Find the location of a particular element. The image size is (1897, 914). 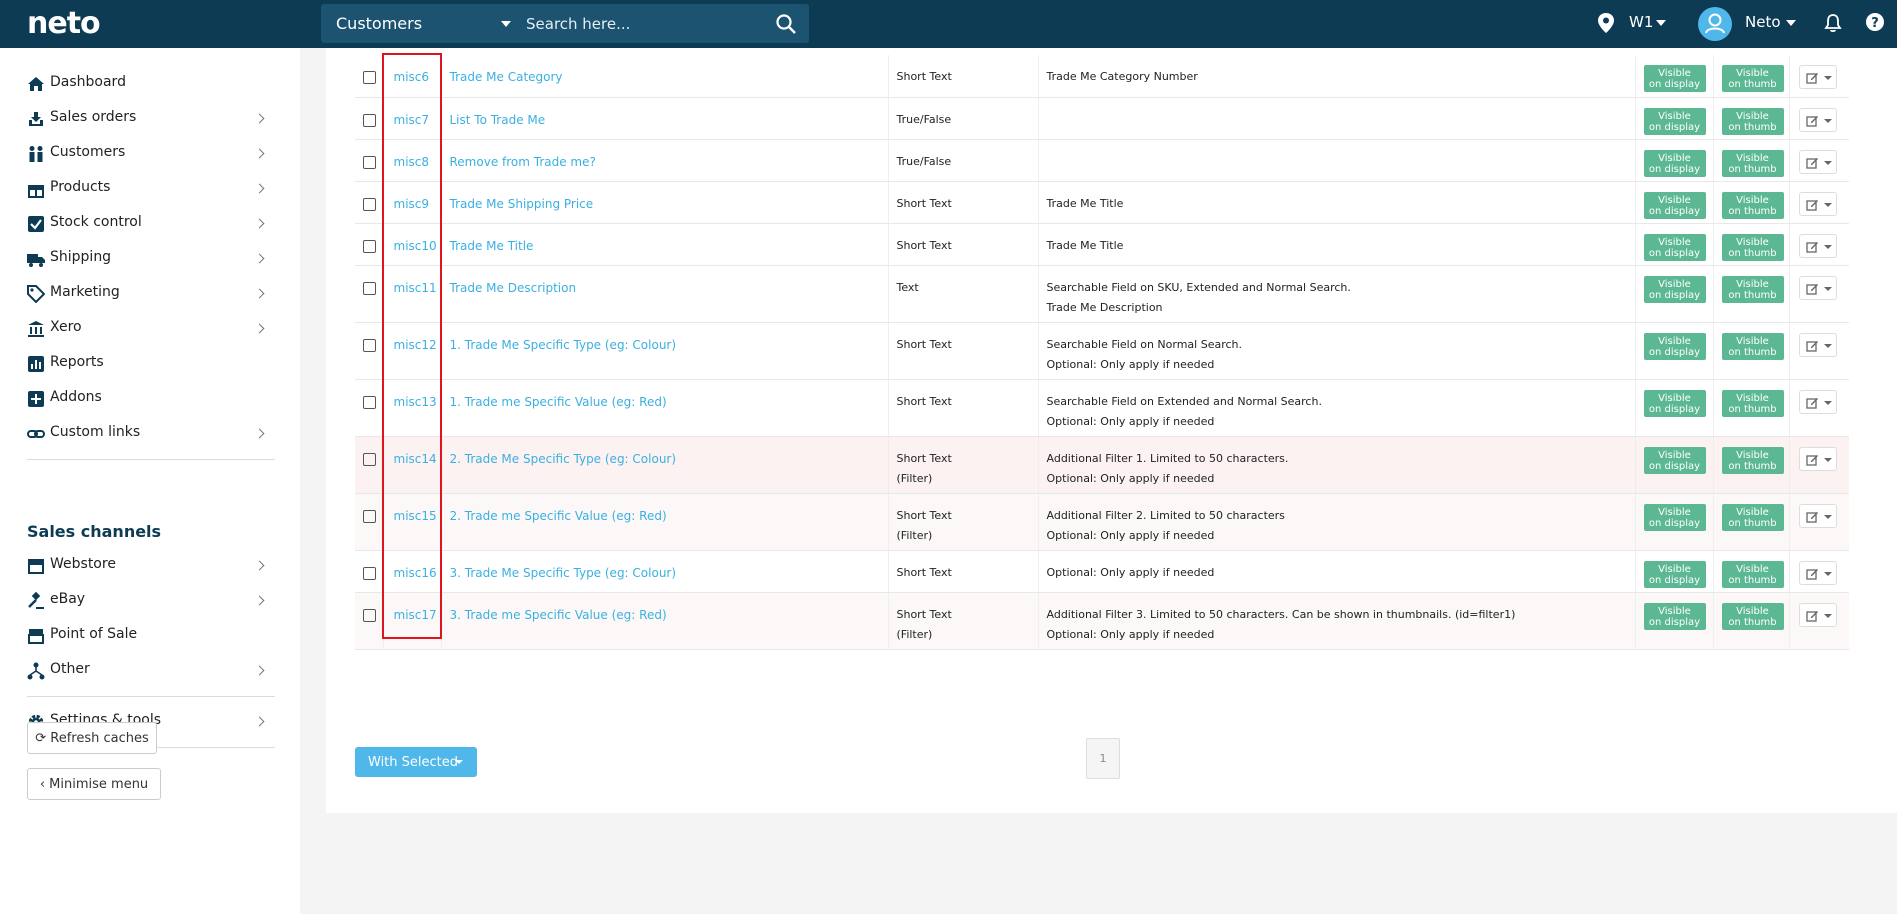

sidebar-item-marketing: Marketing is located at coordinates (151, 294).